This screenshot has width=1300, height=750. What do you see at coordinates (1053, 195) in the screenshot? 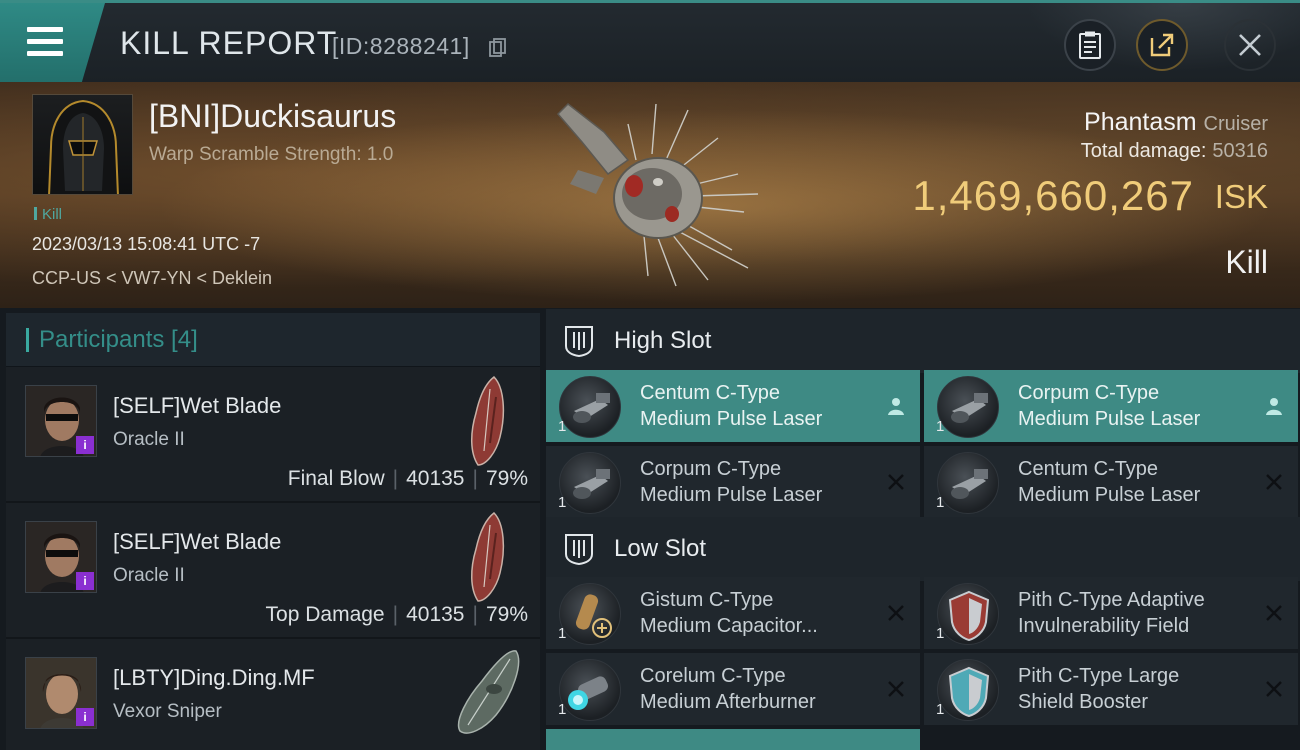
I see `isk-value: 1,469,660,267` at bounding box center [1053, 195].